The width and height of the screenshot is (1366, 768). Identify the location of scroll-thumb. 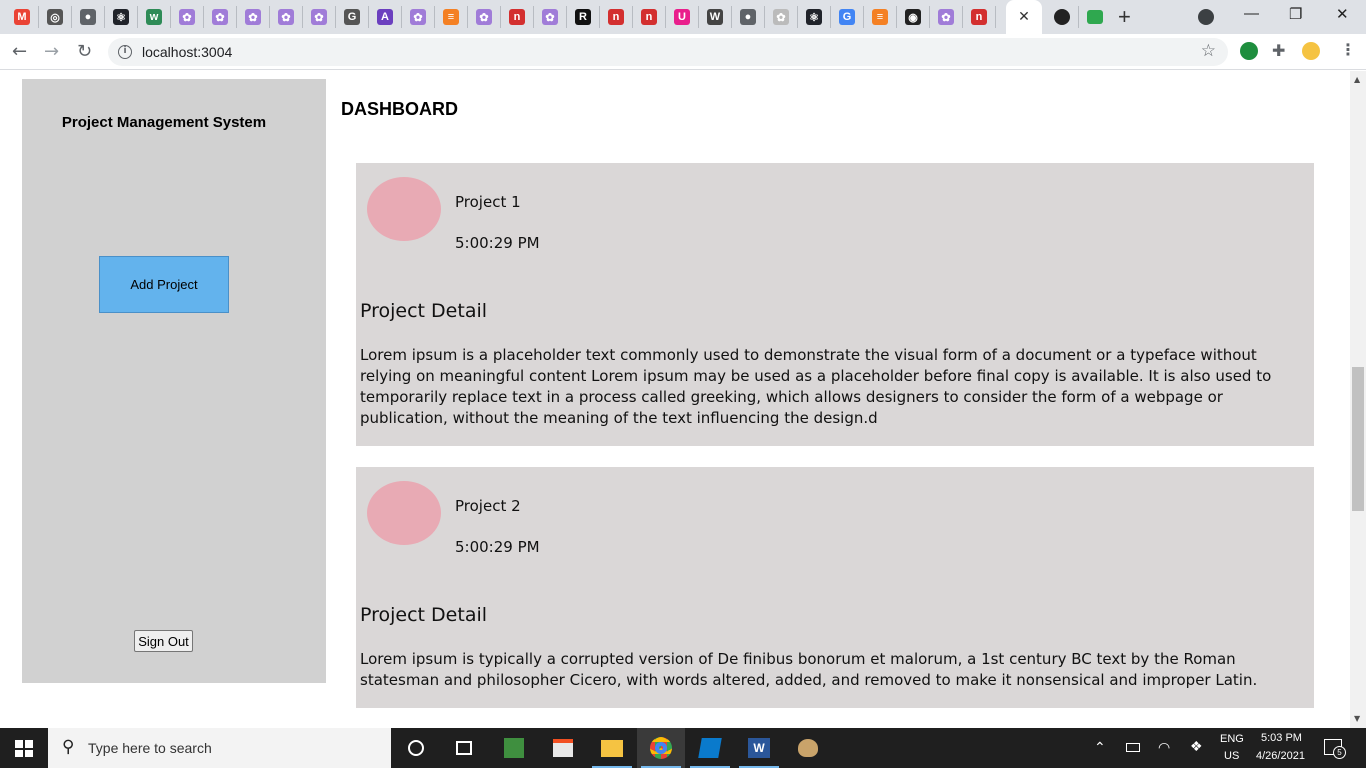
(1358, 439).